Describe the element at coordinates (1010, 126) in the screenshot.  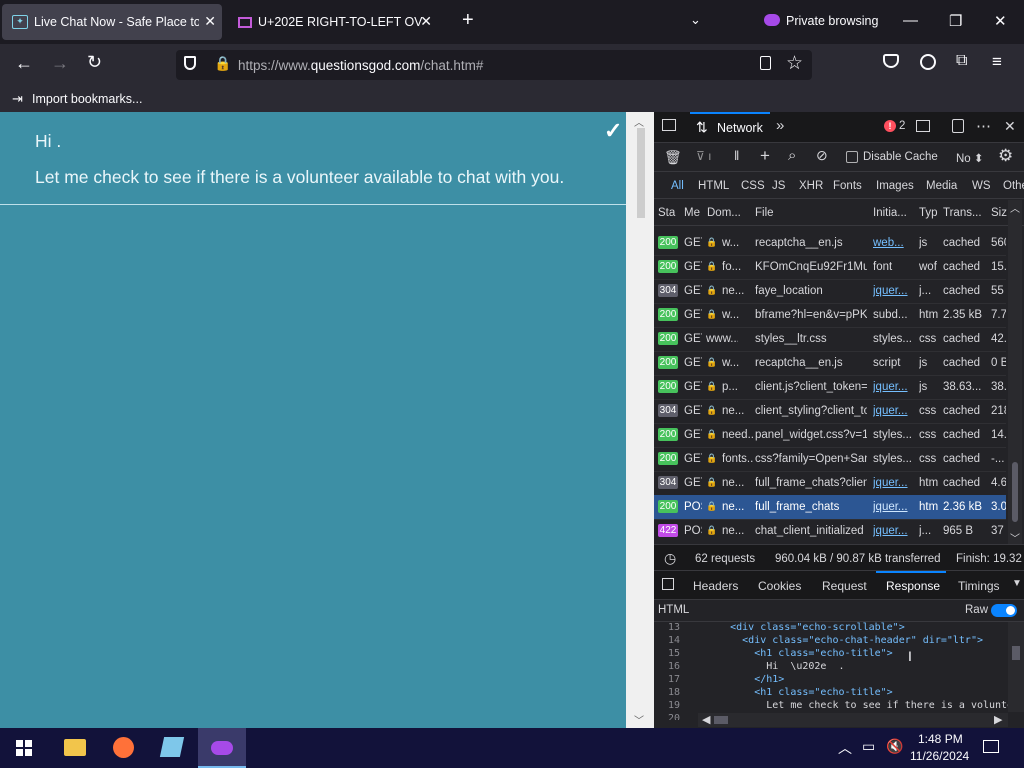
I see `close-devtools-icon: ✕` at that location.